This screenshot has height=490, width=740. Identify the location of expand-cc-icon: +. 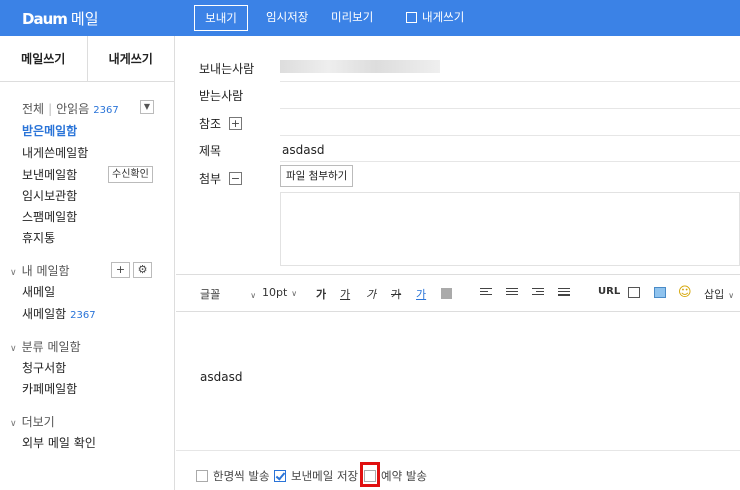
(235, 123).